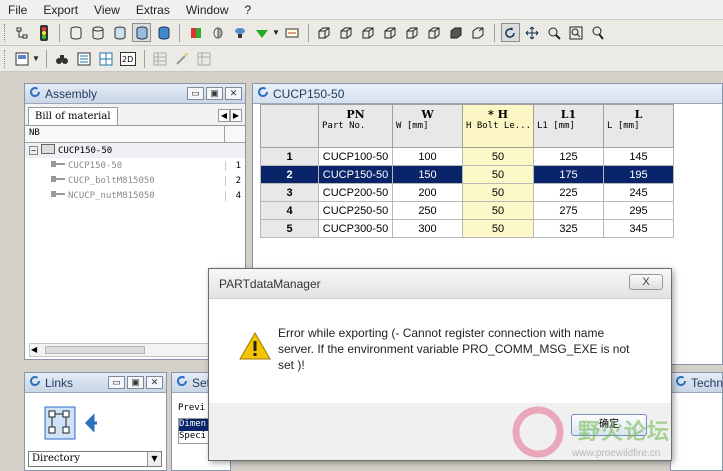  I want to click on menu-file: File, so click(17, 10).